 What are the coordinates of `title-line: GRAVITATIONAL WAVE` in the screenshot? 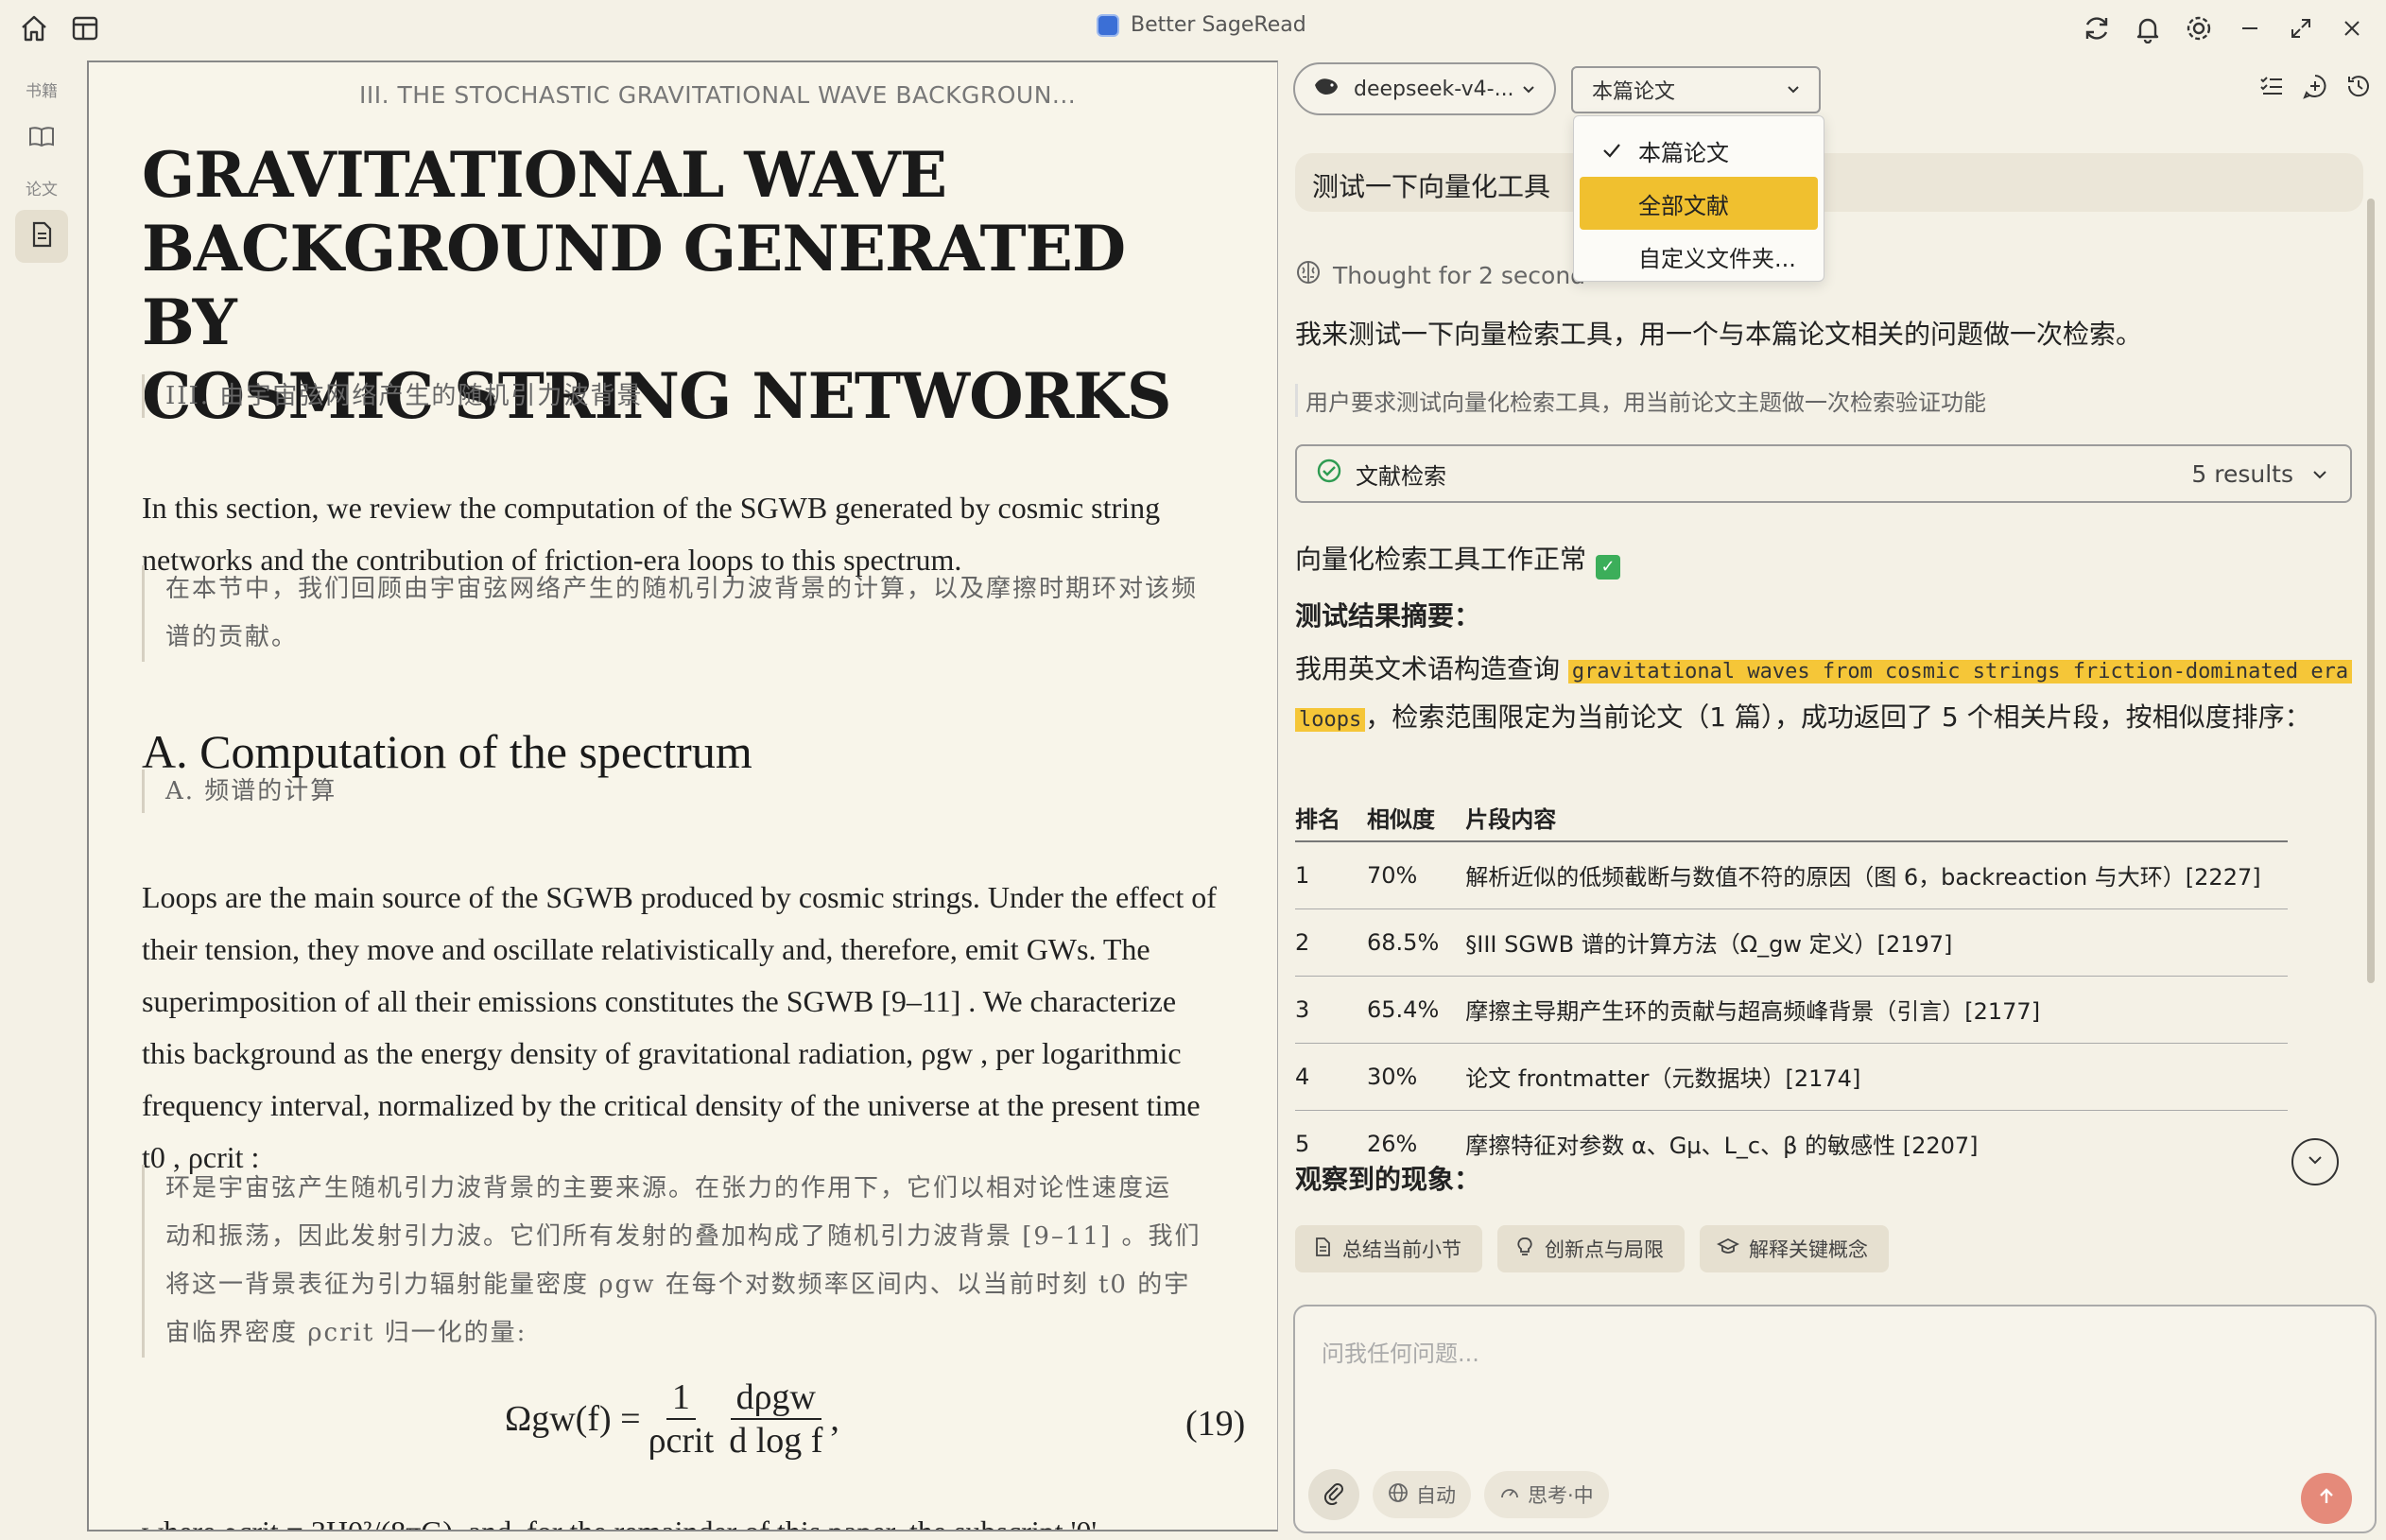 It's located at (544, 175).